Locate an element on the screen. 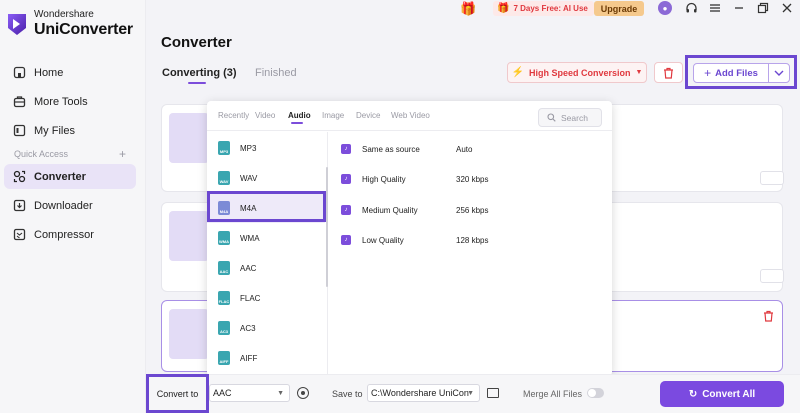  merge-all-files-label: Merge All Files is located at coordinates (553, 394).